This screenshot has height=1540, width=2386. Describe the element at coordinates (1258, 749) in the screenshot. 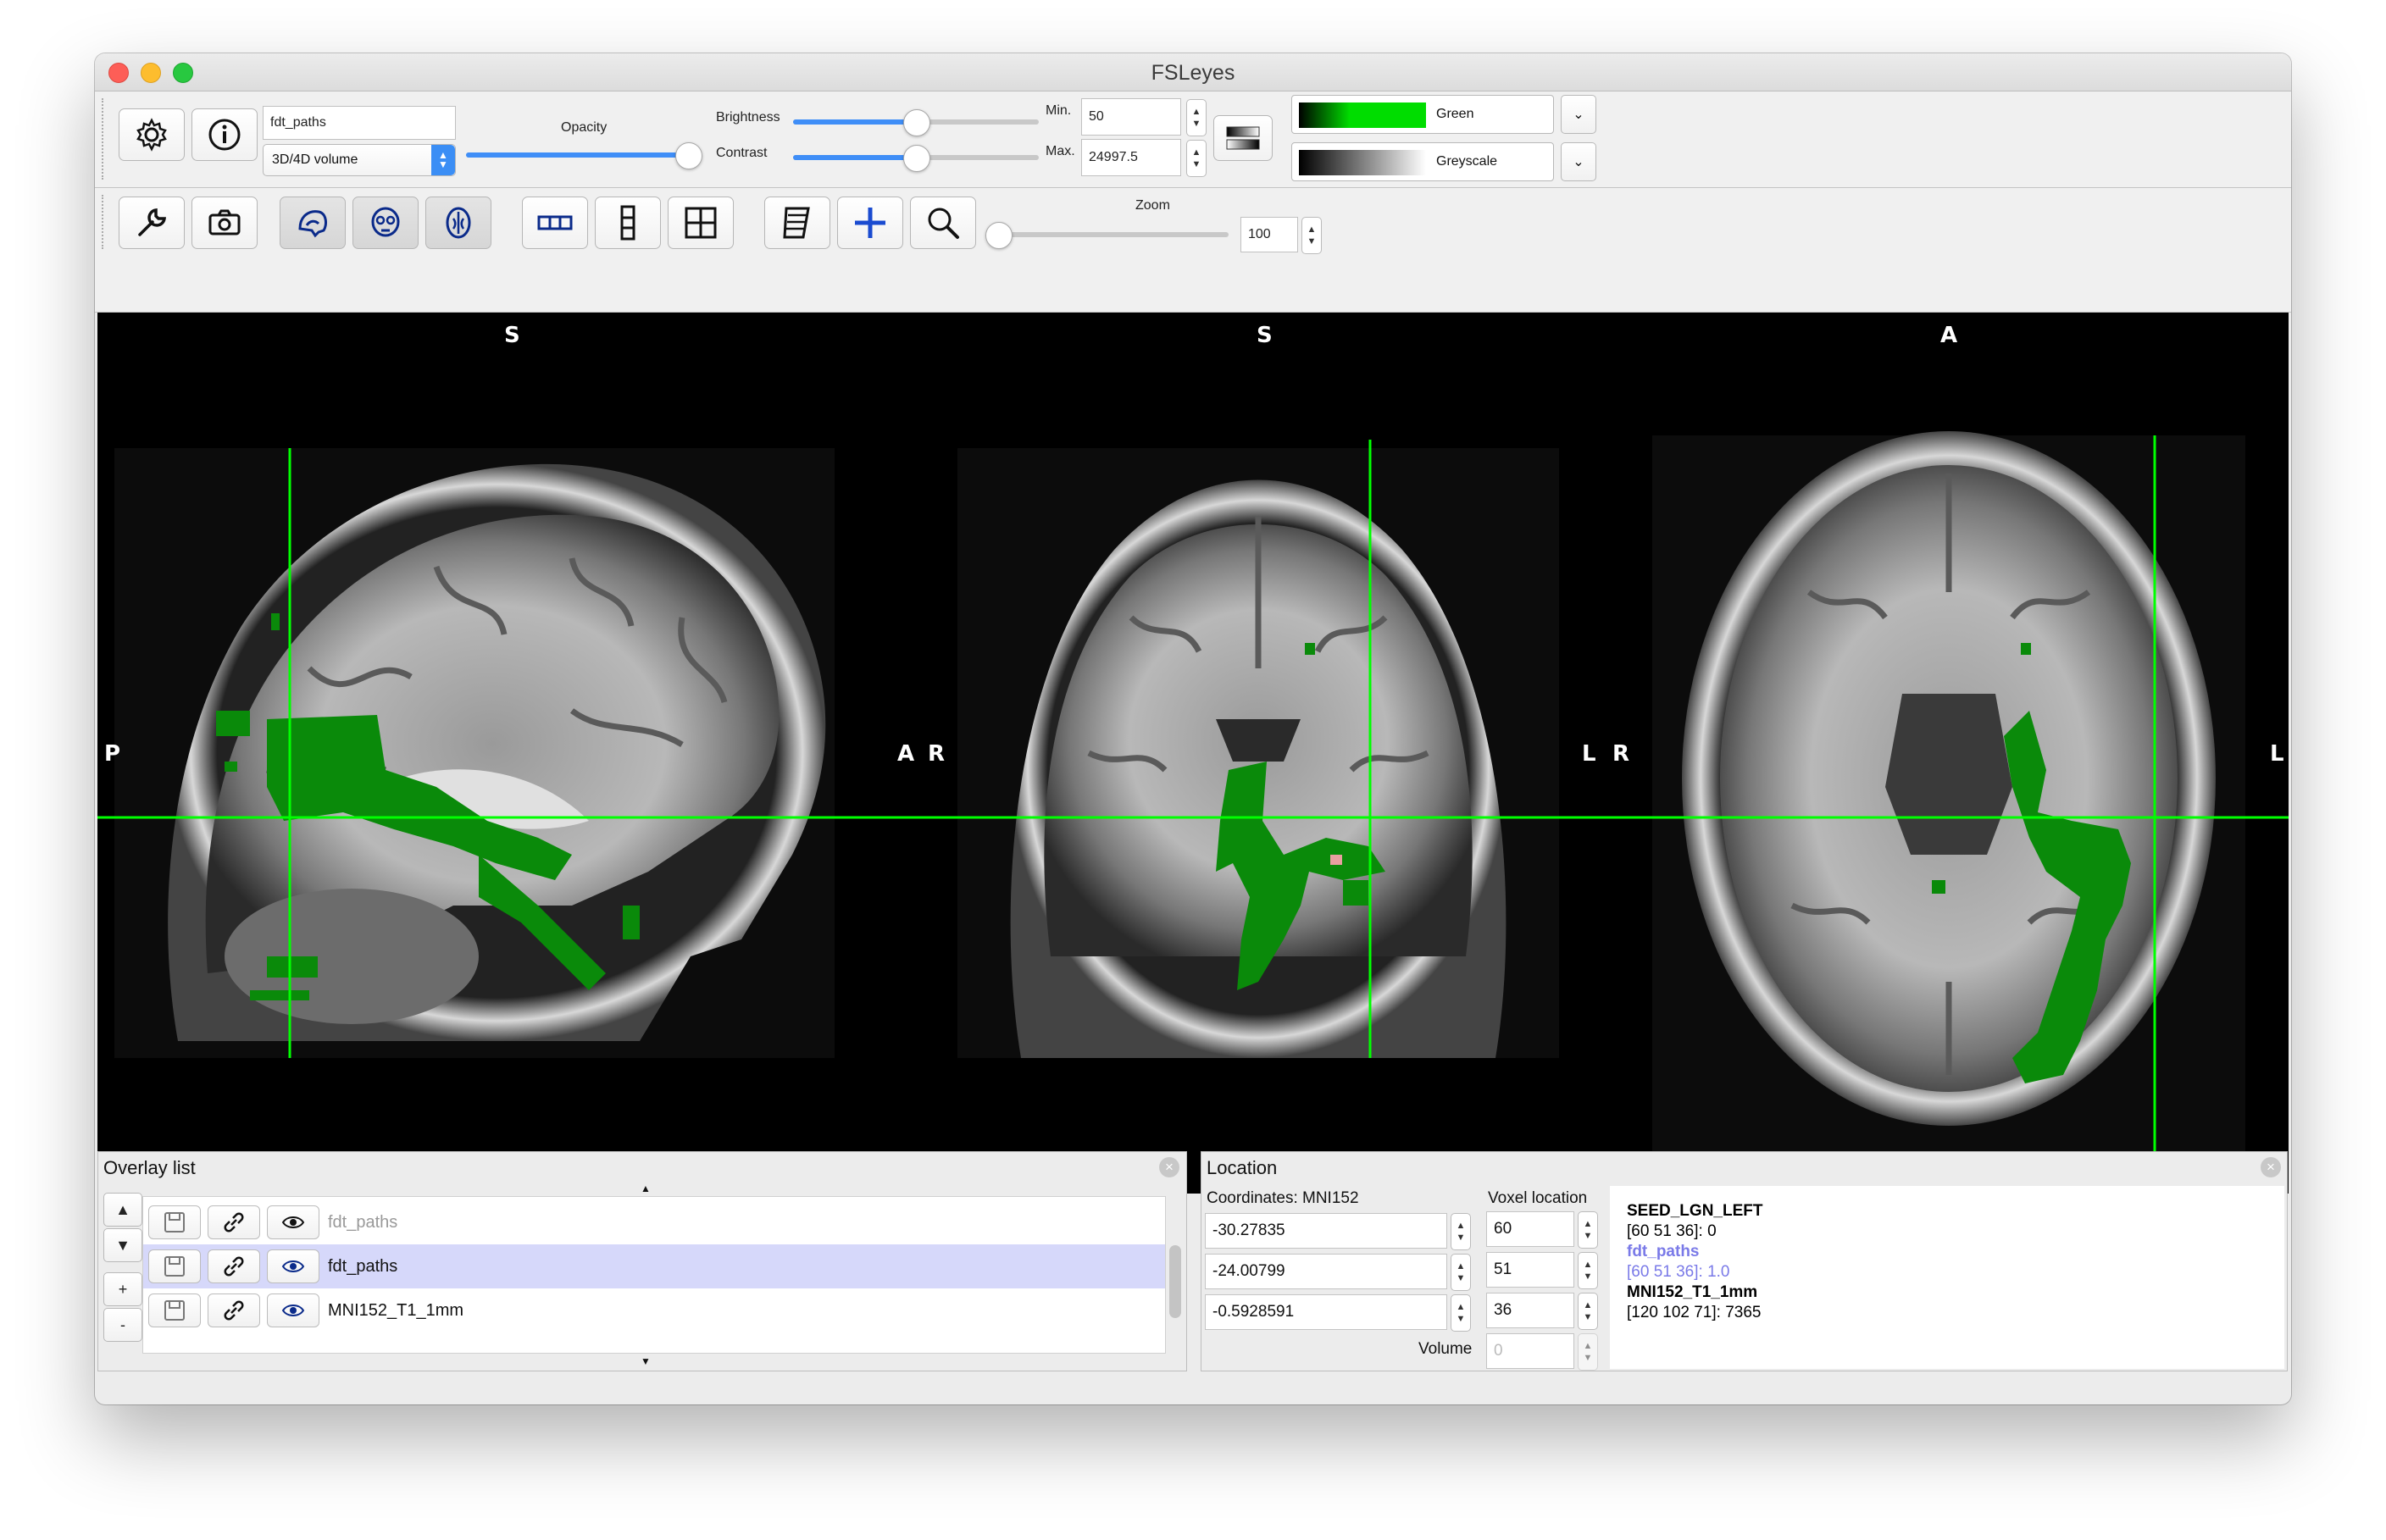

I see `coronal-view` at that location.